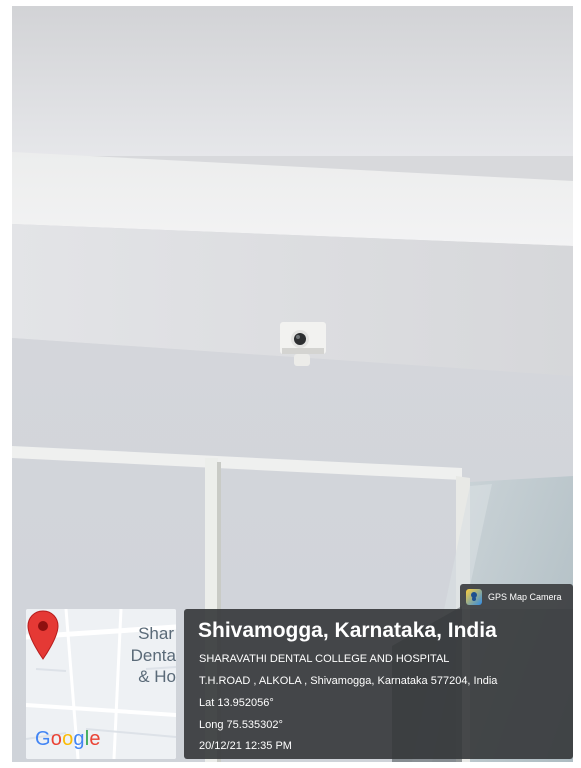 The height and width of the screenshot is (768, 581). I want to click on gps-map-camera-icon, so click(474, 596).